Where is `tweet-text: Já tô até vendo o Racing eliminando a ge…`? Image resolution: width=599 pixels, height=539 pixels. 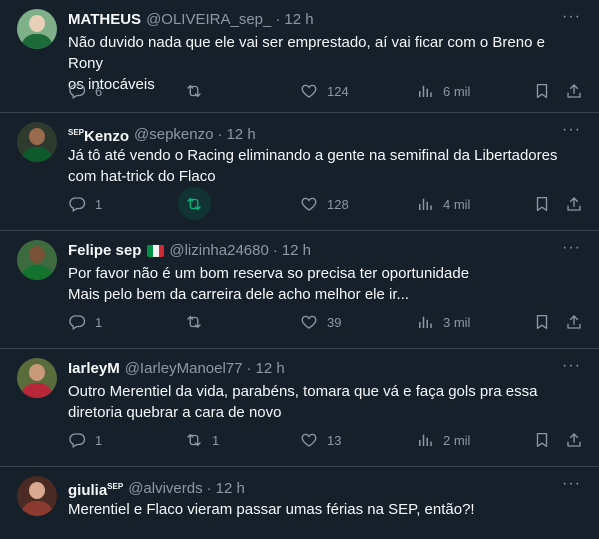
tweet-text: Já tô até vendo o Racing eliminando a ge… is located at coordinates (323, 166).